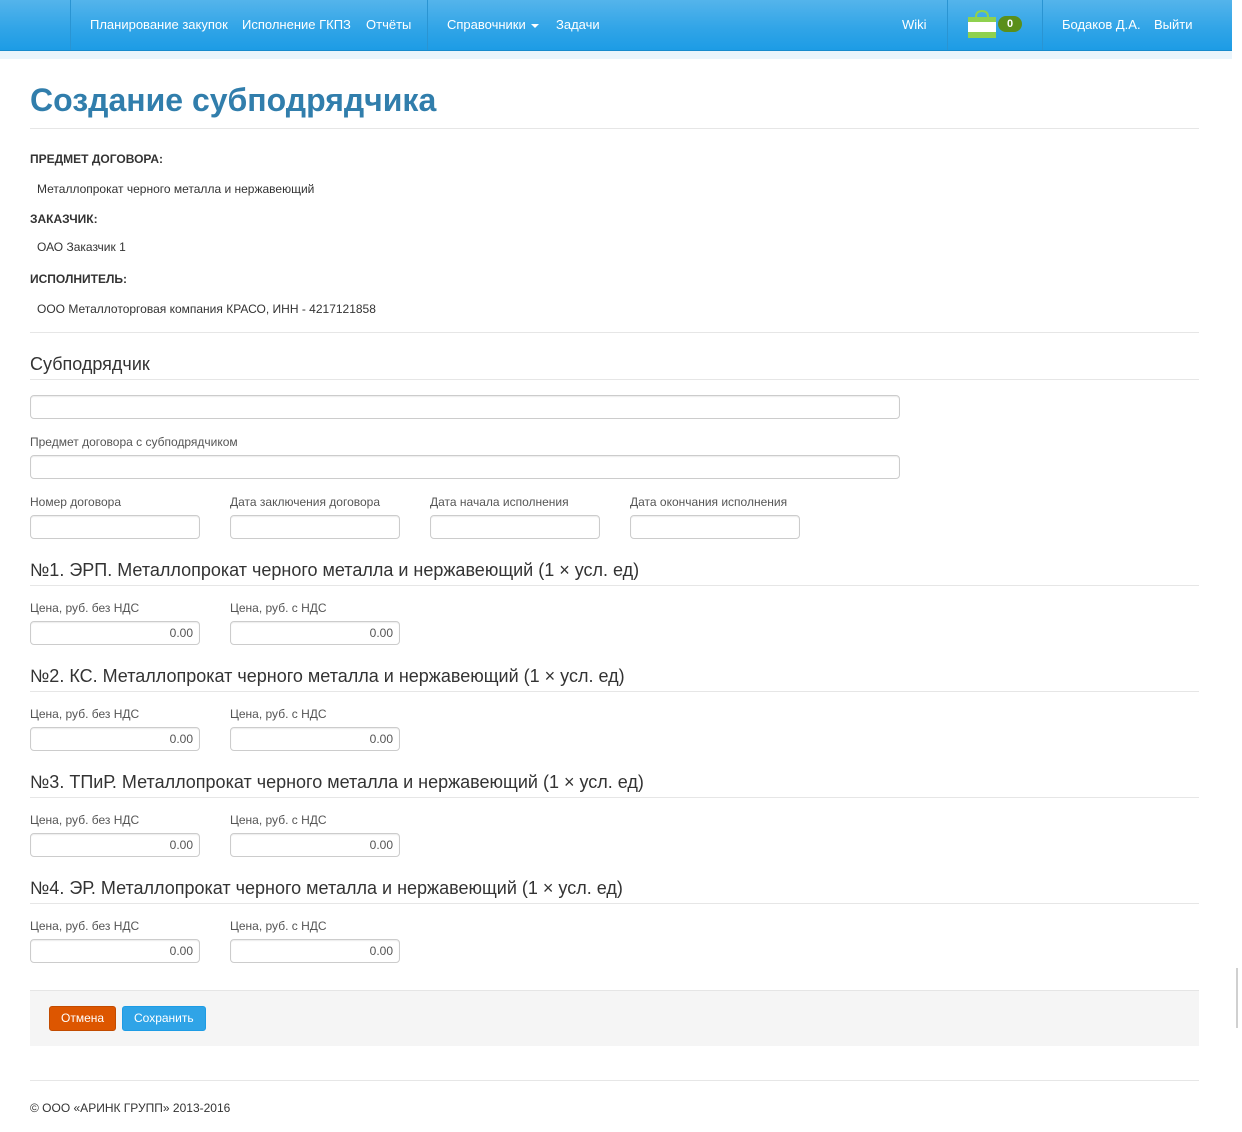 This screenshot has height=1132, width=1242. I want to click on nav-item-tasks: Задачи, so click(578, 25).